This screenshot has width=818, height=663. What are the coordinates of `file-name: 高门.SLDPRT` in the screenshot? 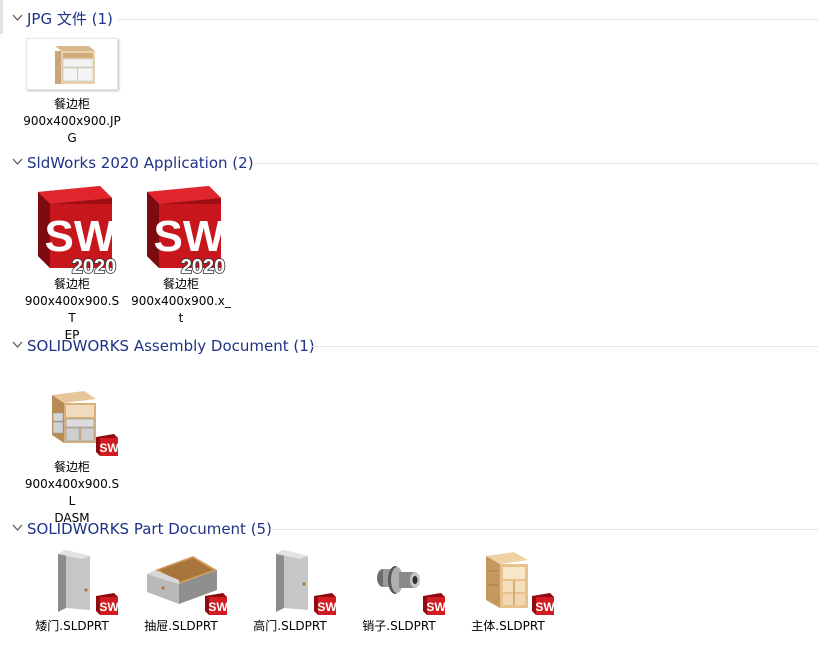 It's located at (290, 626).